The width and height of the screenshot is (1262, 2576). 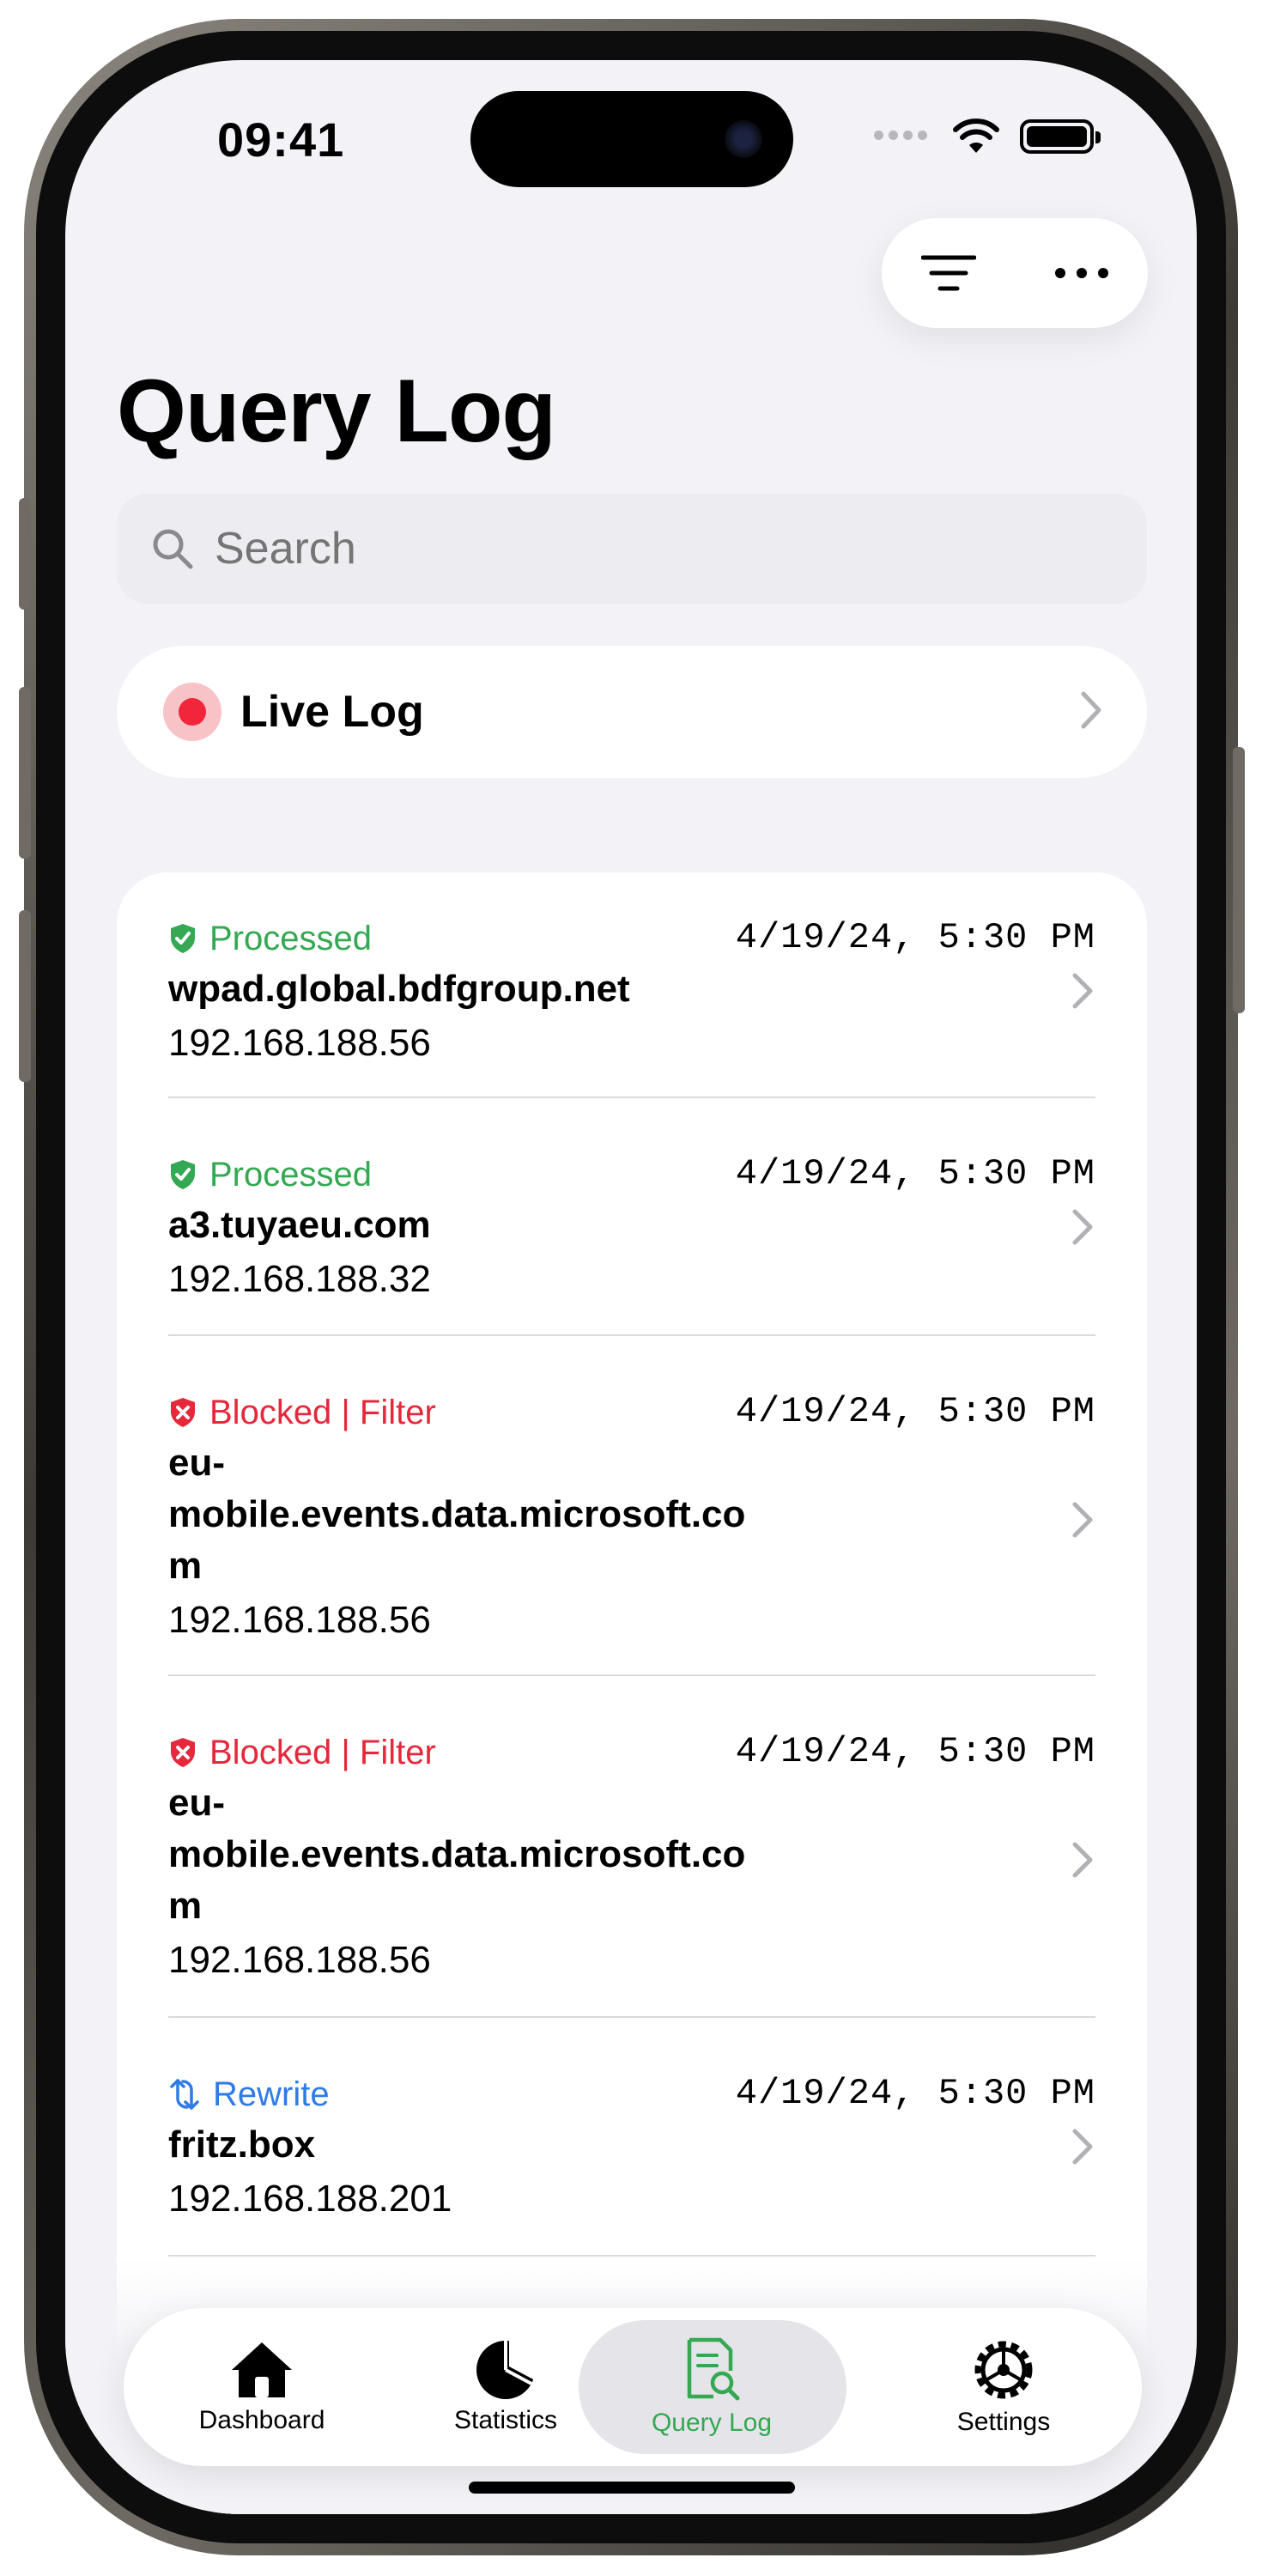 What do you see at coordinates (1003, 2370) in the screenshot?
I see `gear-icon` at bounding box center [1003, 2370].